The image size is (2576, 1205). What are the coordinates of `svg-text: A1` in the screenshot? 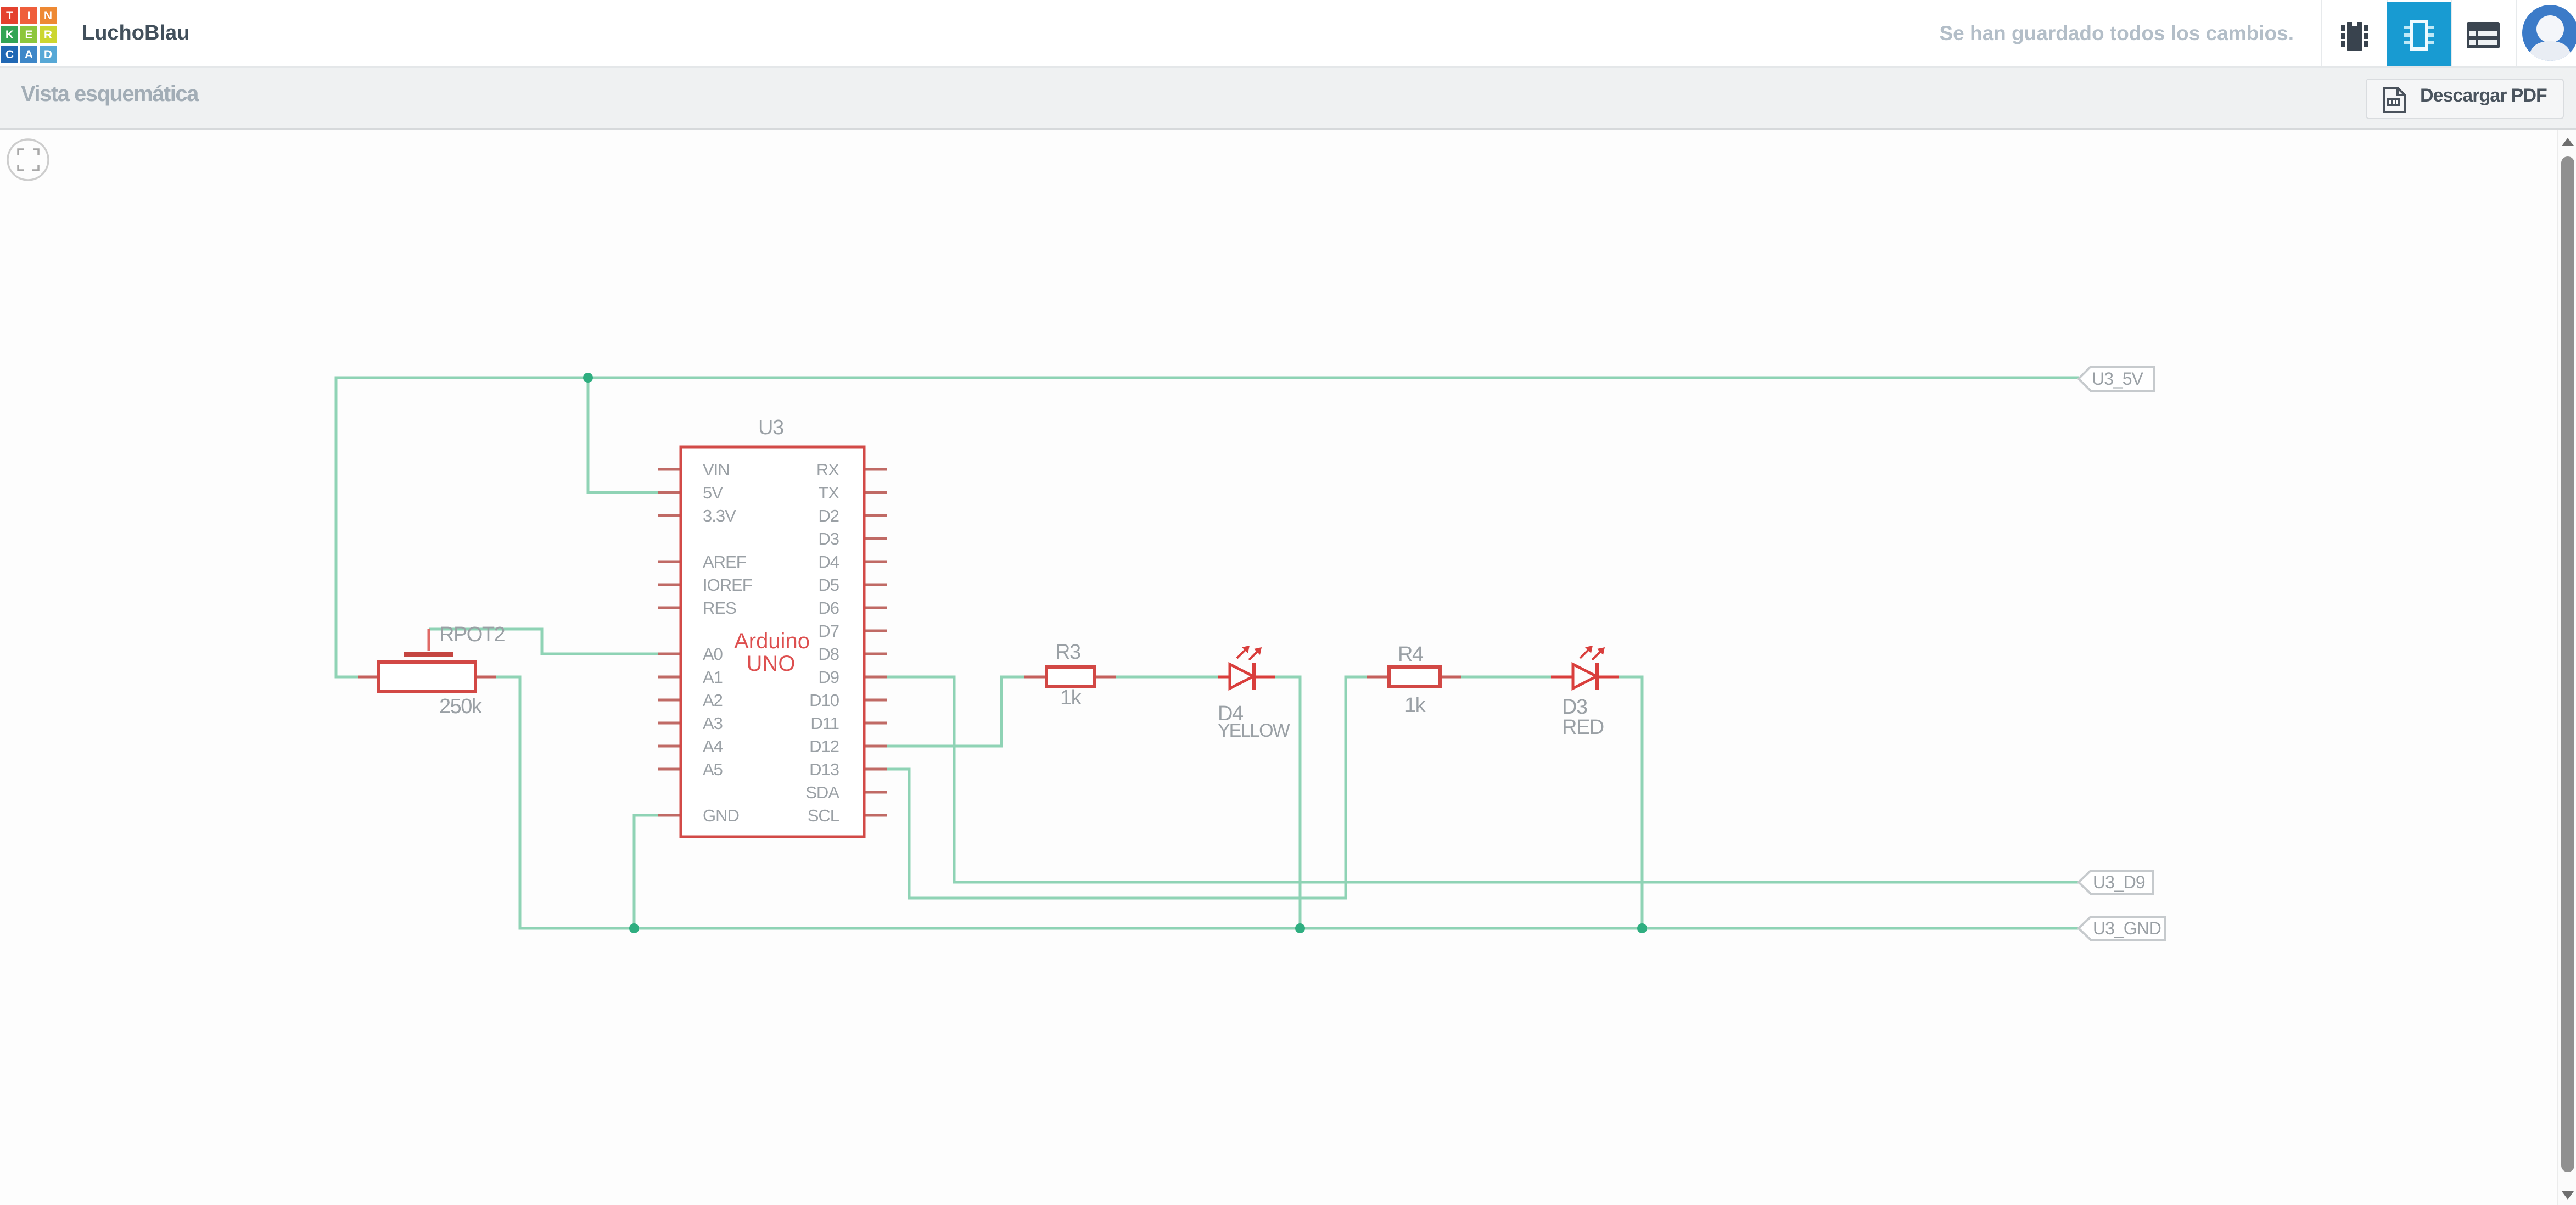 It's located at (713, 677).